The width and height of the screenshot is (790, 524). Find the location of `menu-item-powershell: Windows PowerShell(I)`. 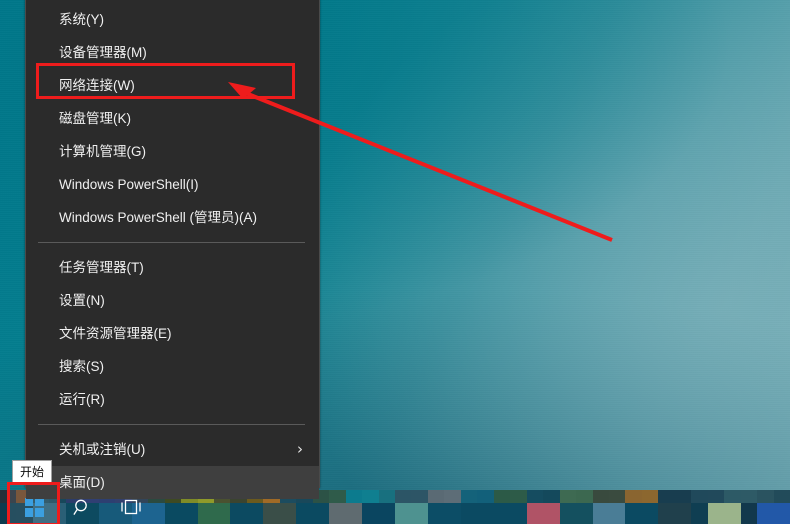

menu-item-powershell: Windows PowerShell(I) is located at coordinates (172, 184).